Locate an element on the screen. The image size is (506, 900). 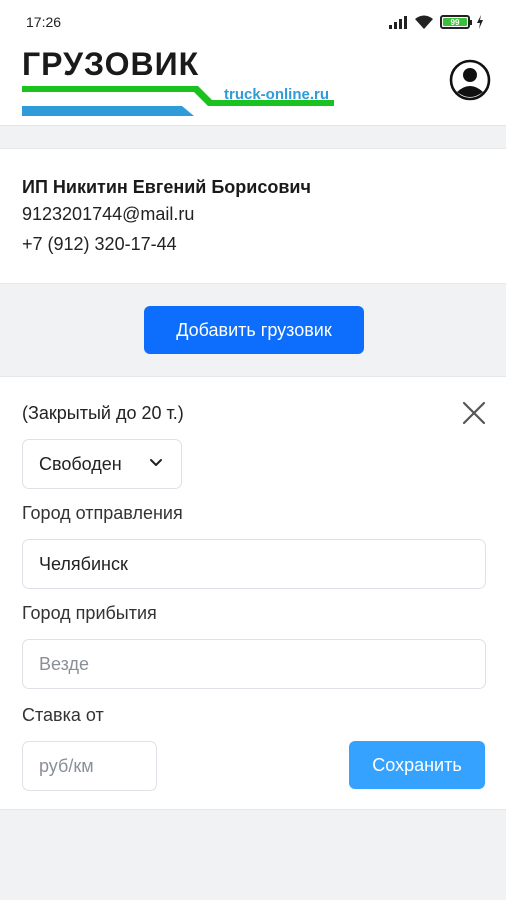
charging-icon is located at coordinates (480, 22).